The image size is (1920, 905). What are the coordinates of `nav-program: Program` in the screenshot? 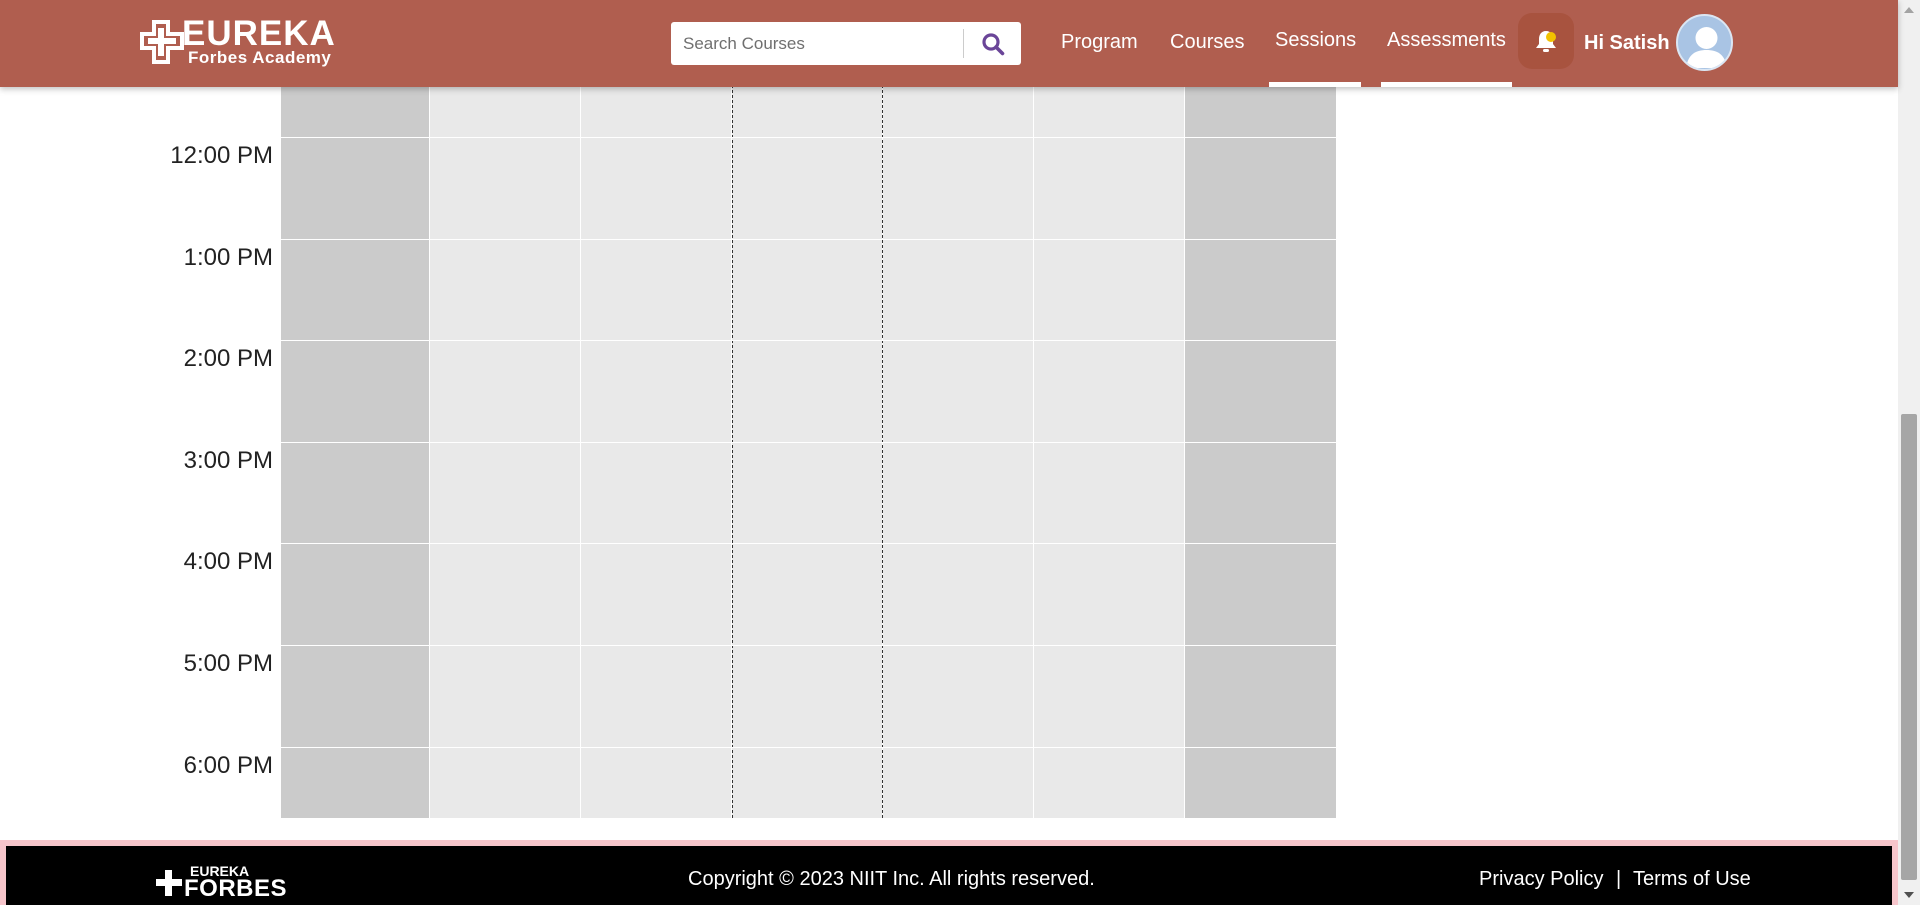 It's located at (1099, 42).